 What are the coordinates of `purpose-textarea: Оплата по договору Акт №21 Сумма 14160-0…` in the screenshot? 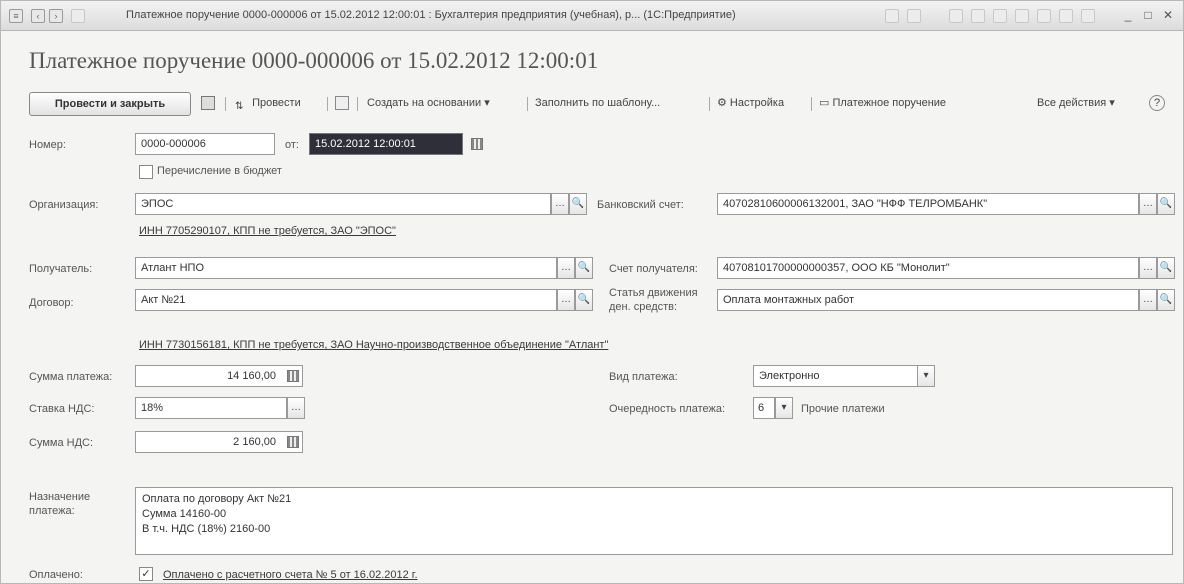 It's located at (654, 521).